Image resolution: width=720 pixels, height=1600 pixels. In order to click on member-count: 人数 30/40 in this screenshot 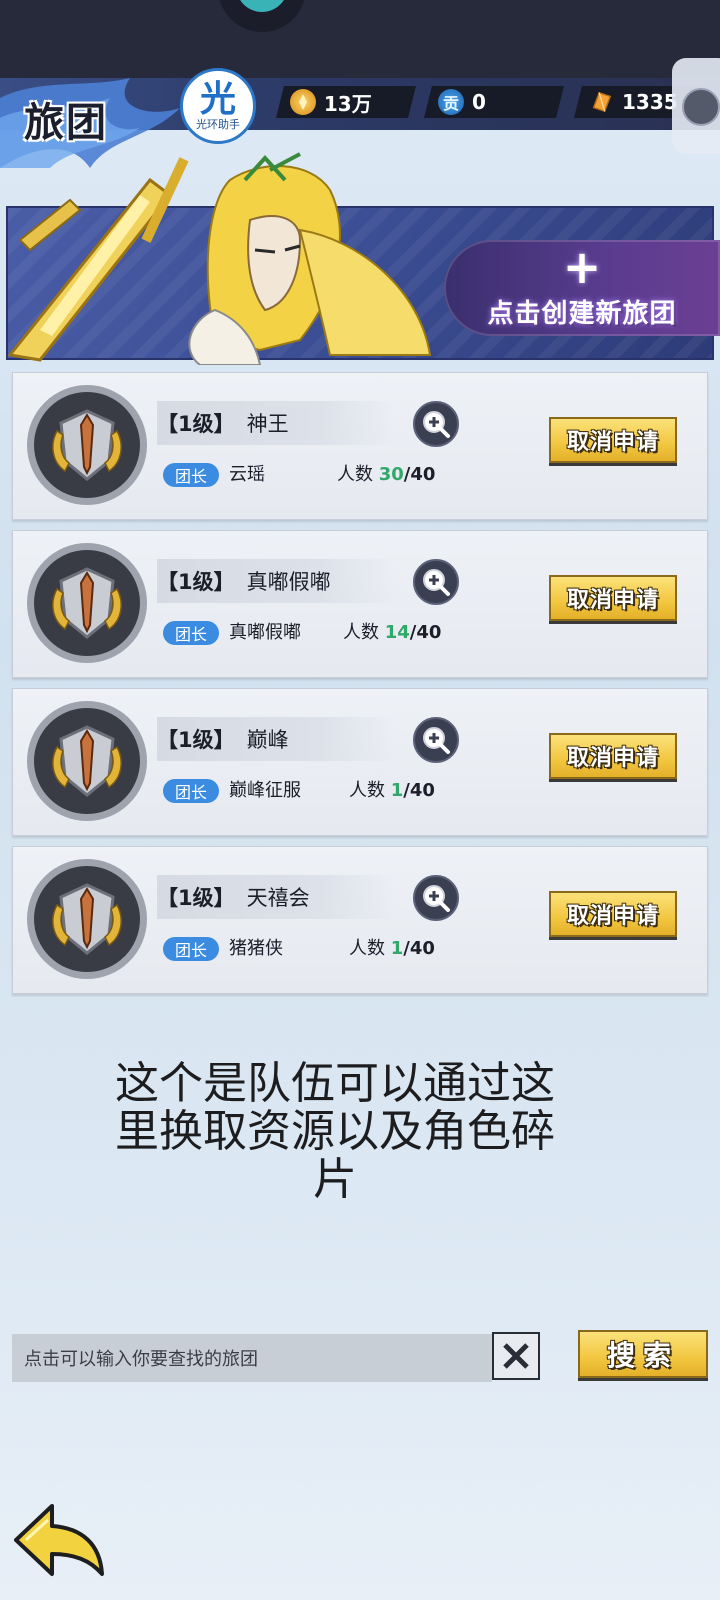, I will do `click(386, 475)`.